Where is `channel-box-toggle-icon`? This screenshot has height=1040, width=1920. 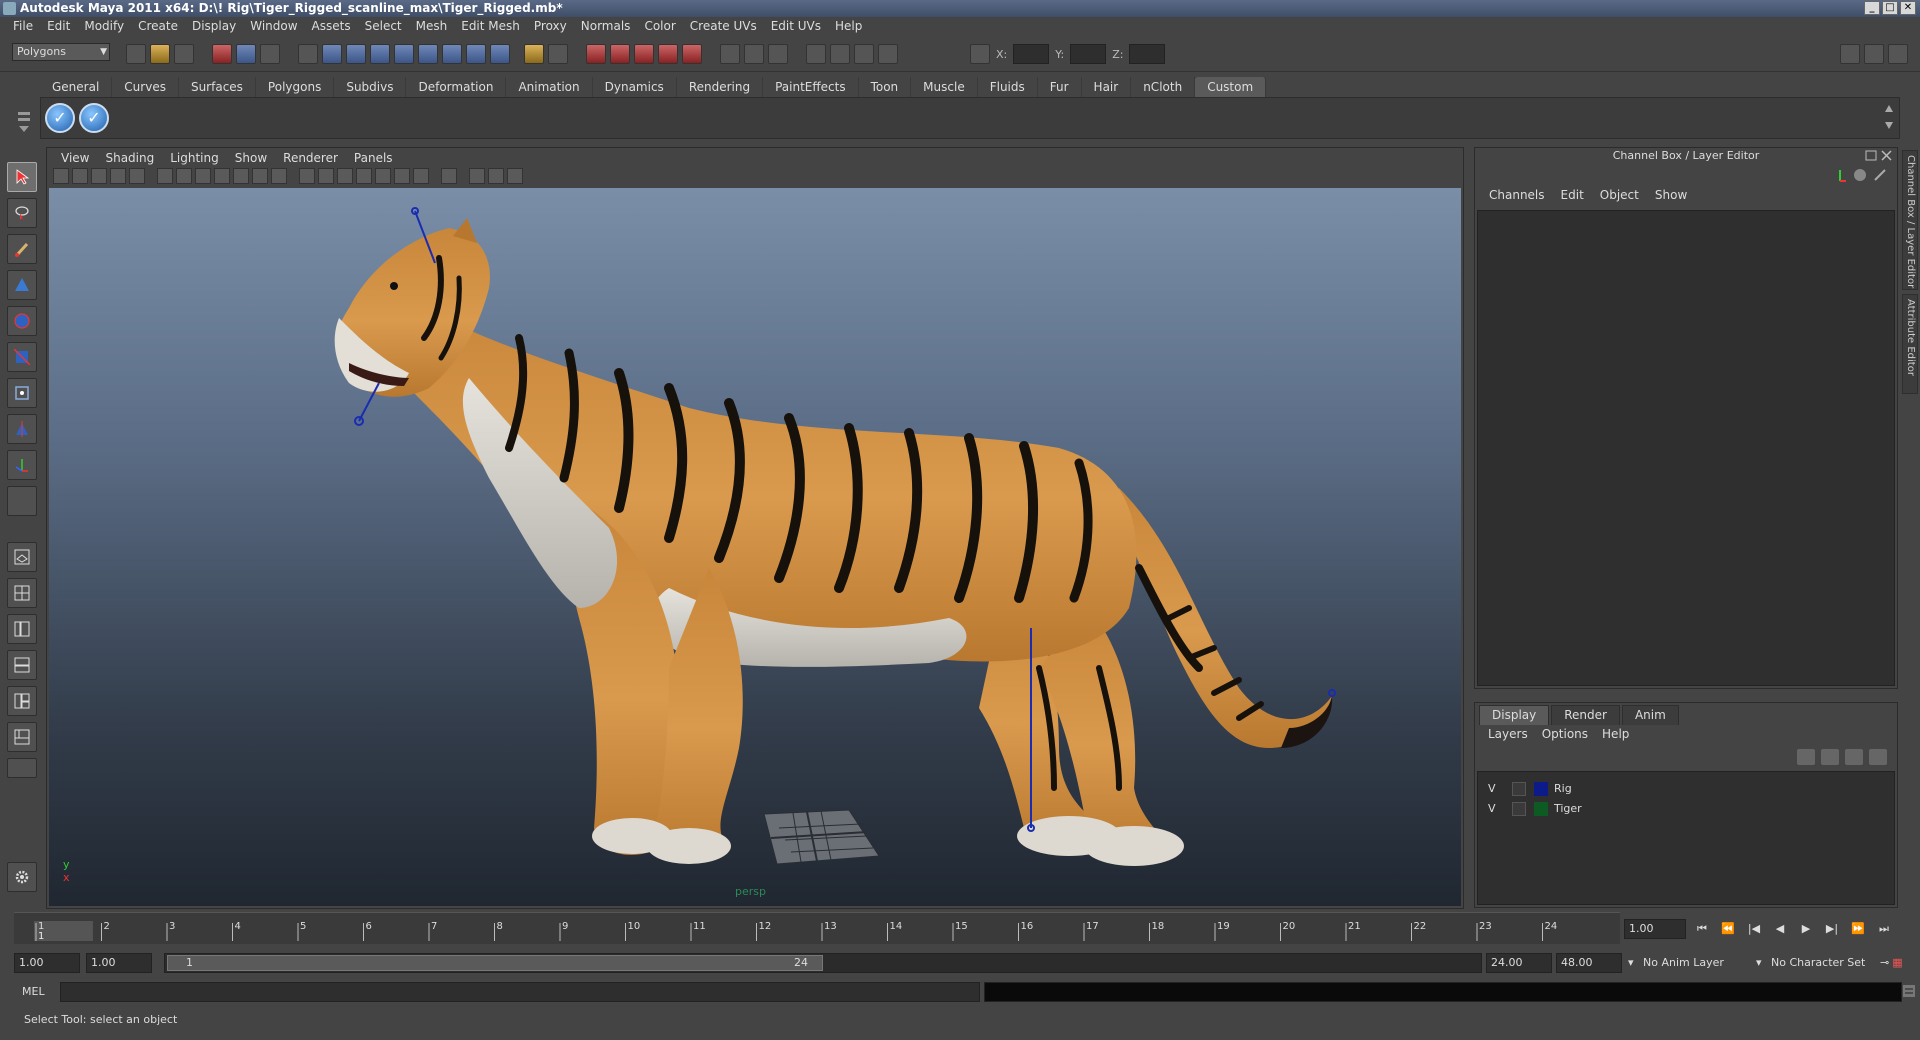
channel-box-toggle-icon is located at coordinates (1898, 54).